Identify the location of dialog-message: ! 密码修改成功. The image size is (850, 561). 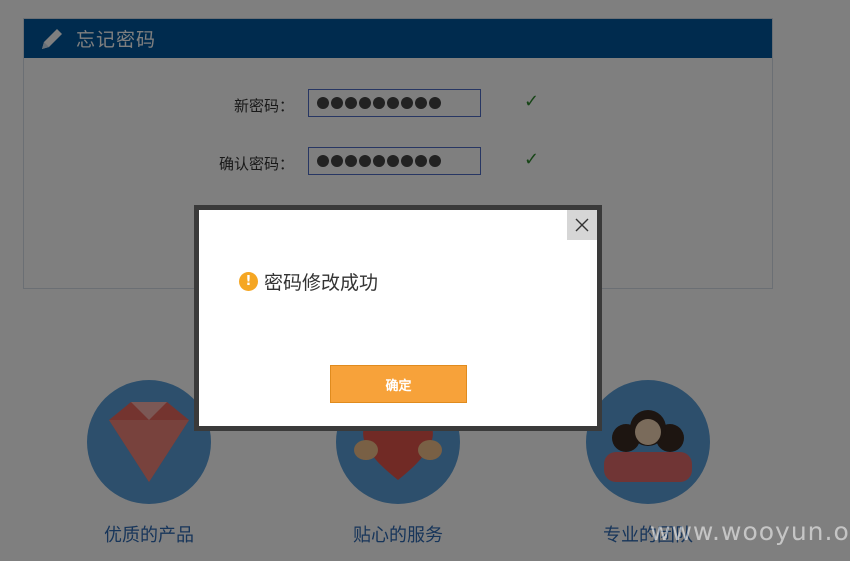
(308, 281).